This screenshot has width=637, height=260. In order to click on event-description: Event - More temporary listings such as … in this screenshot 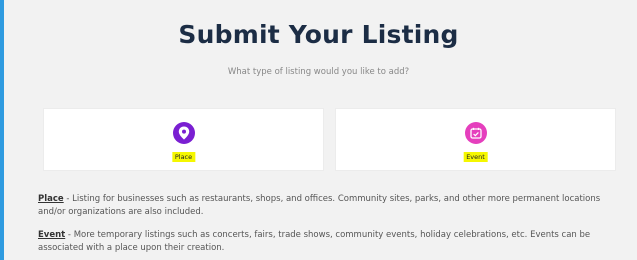, I will do `click(333, 242)`.